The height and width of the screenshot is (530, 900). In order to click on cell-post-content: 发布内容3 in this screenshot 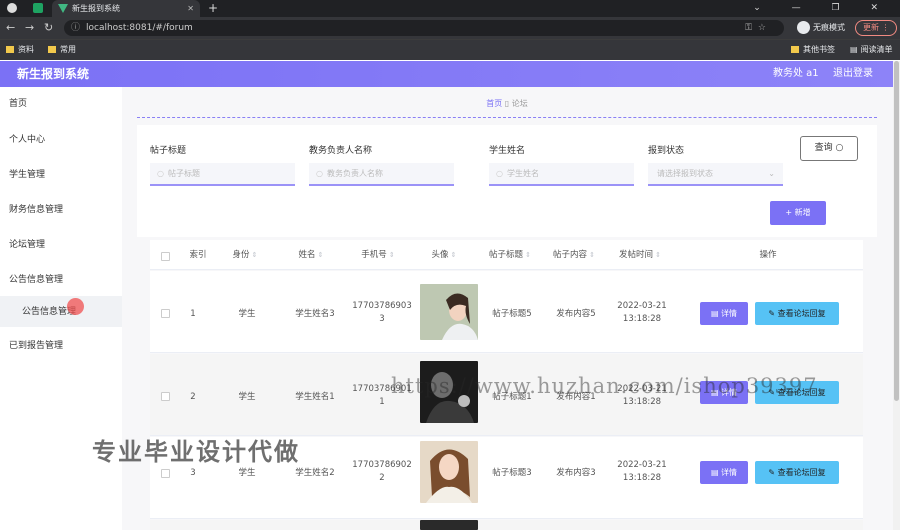, I will do `click(576, 473)`.